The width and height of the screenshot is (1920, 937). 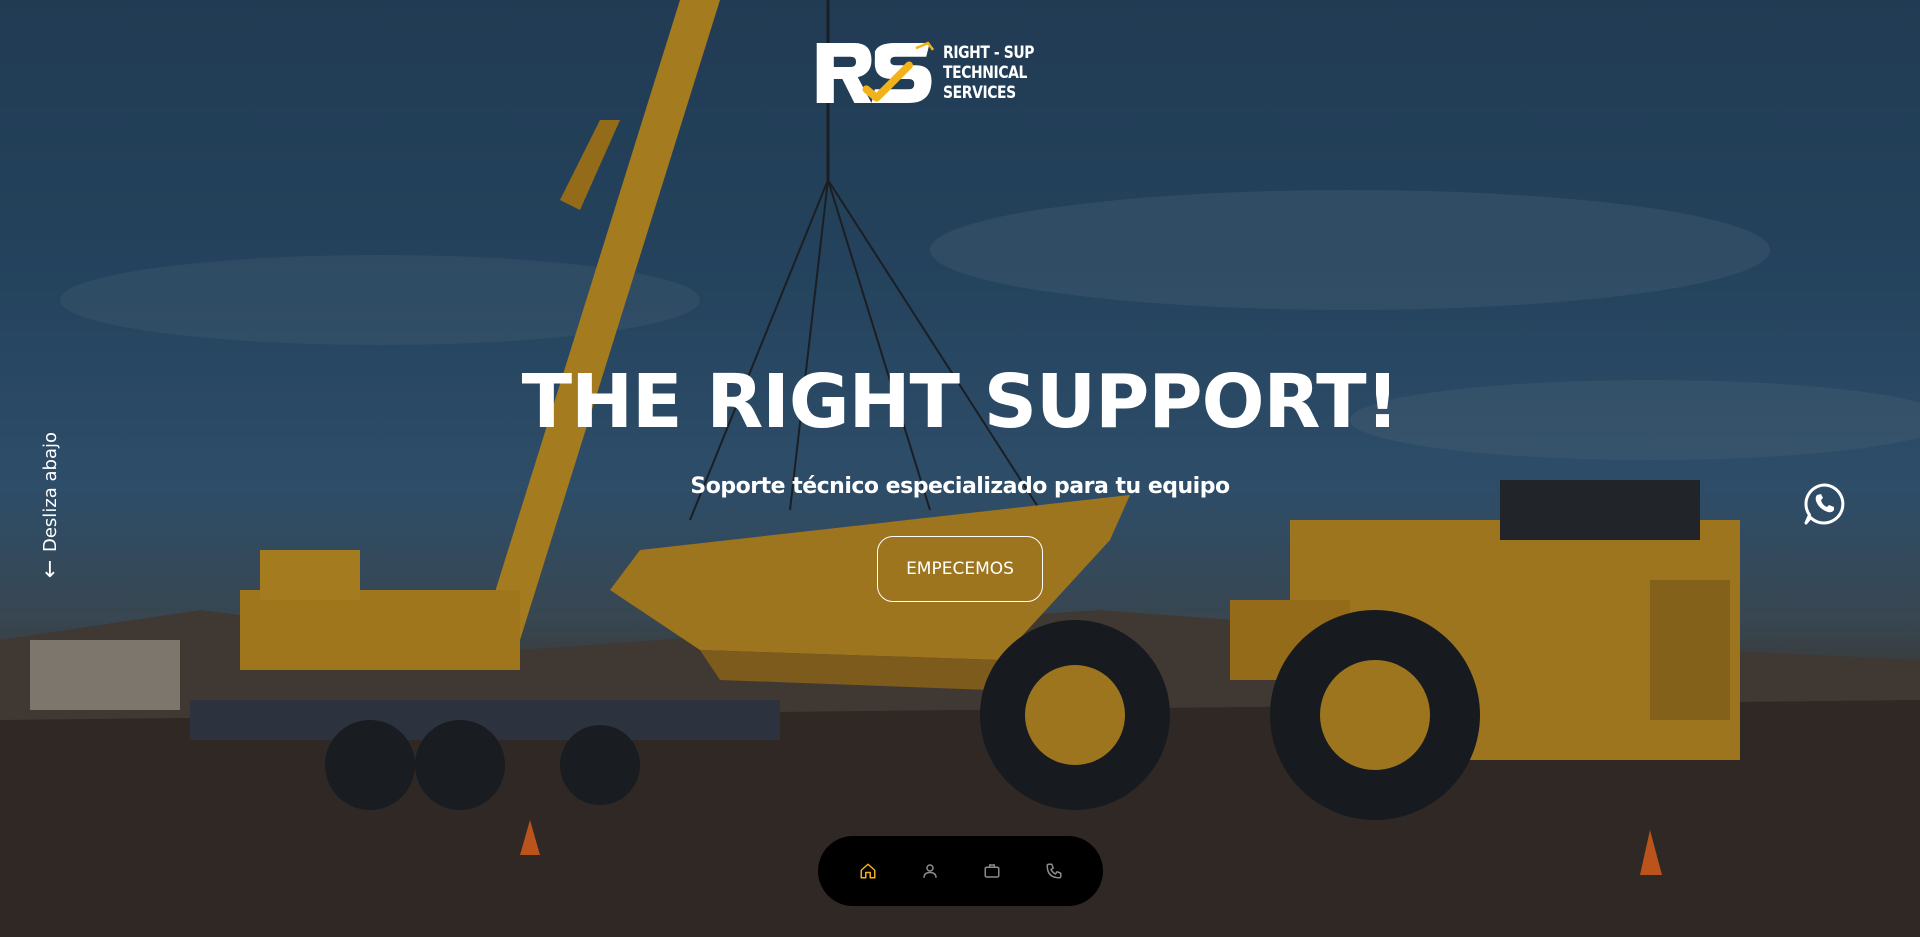 What do you see at coordinates (50, 491) in the screenshot?
I see `scroll-hint-label: Desliza abajo` at bounding box center [50, 491].